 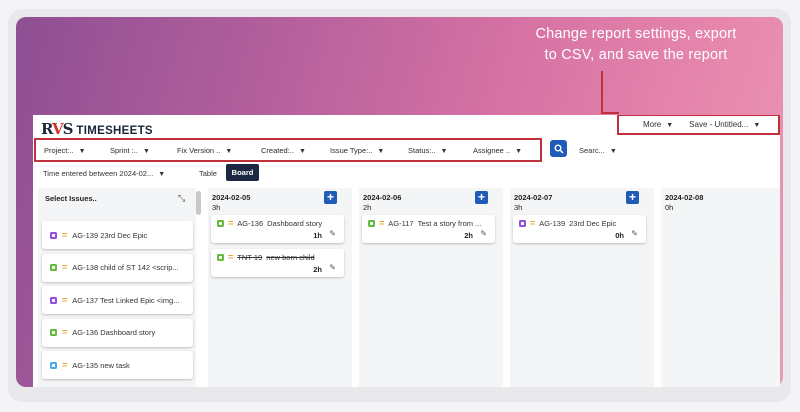 I want to click on list-item: = AG-136 Dashboard story, so click(x=117, y=332).